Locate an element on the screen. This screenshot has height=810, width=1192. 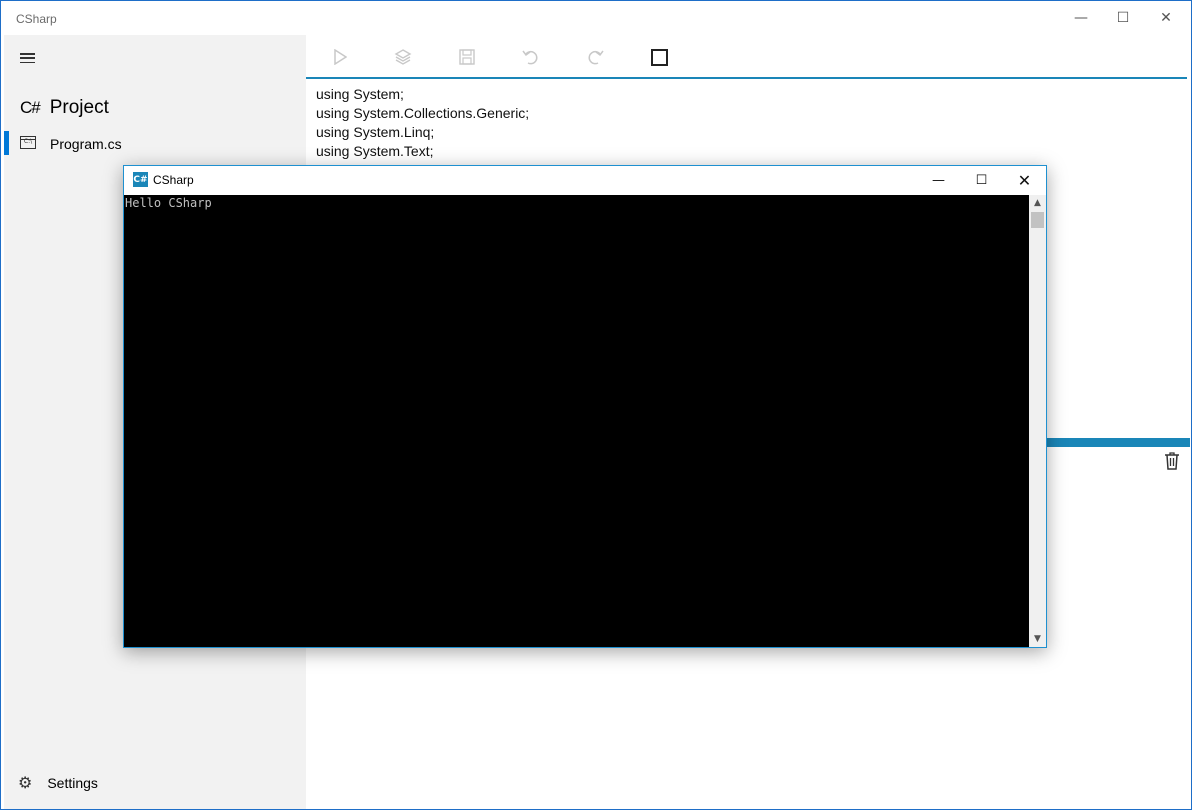
console-title-bar: C# CSharp — ☐ ✕ is located at coordinates (585, 180).